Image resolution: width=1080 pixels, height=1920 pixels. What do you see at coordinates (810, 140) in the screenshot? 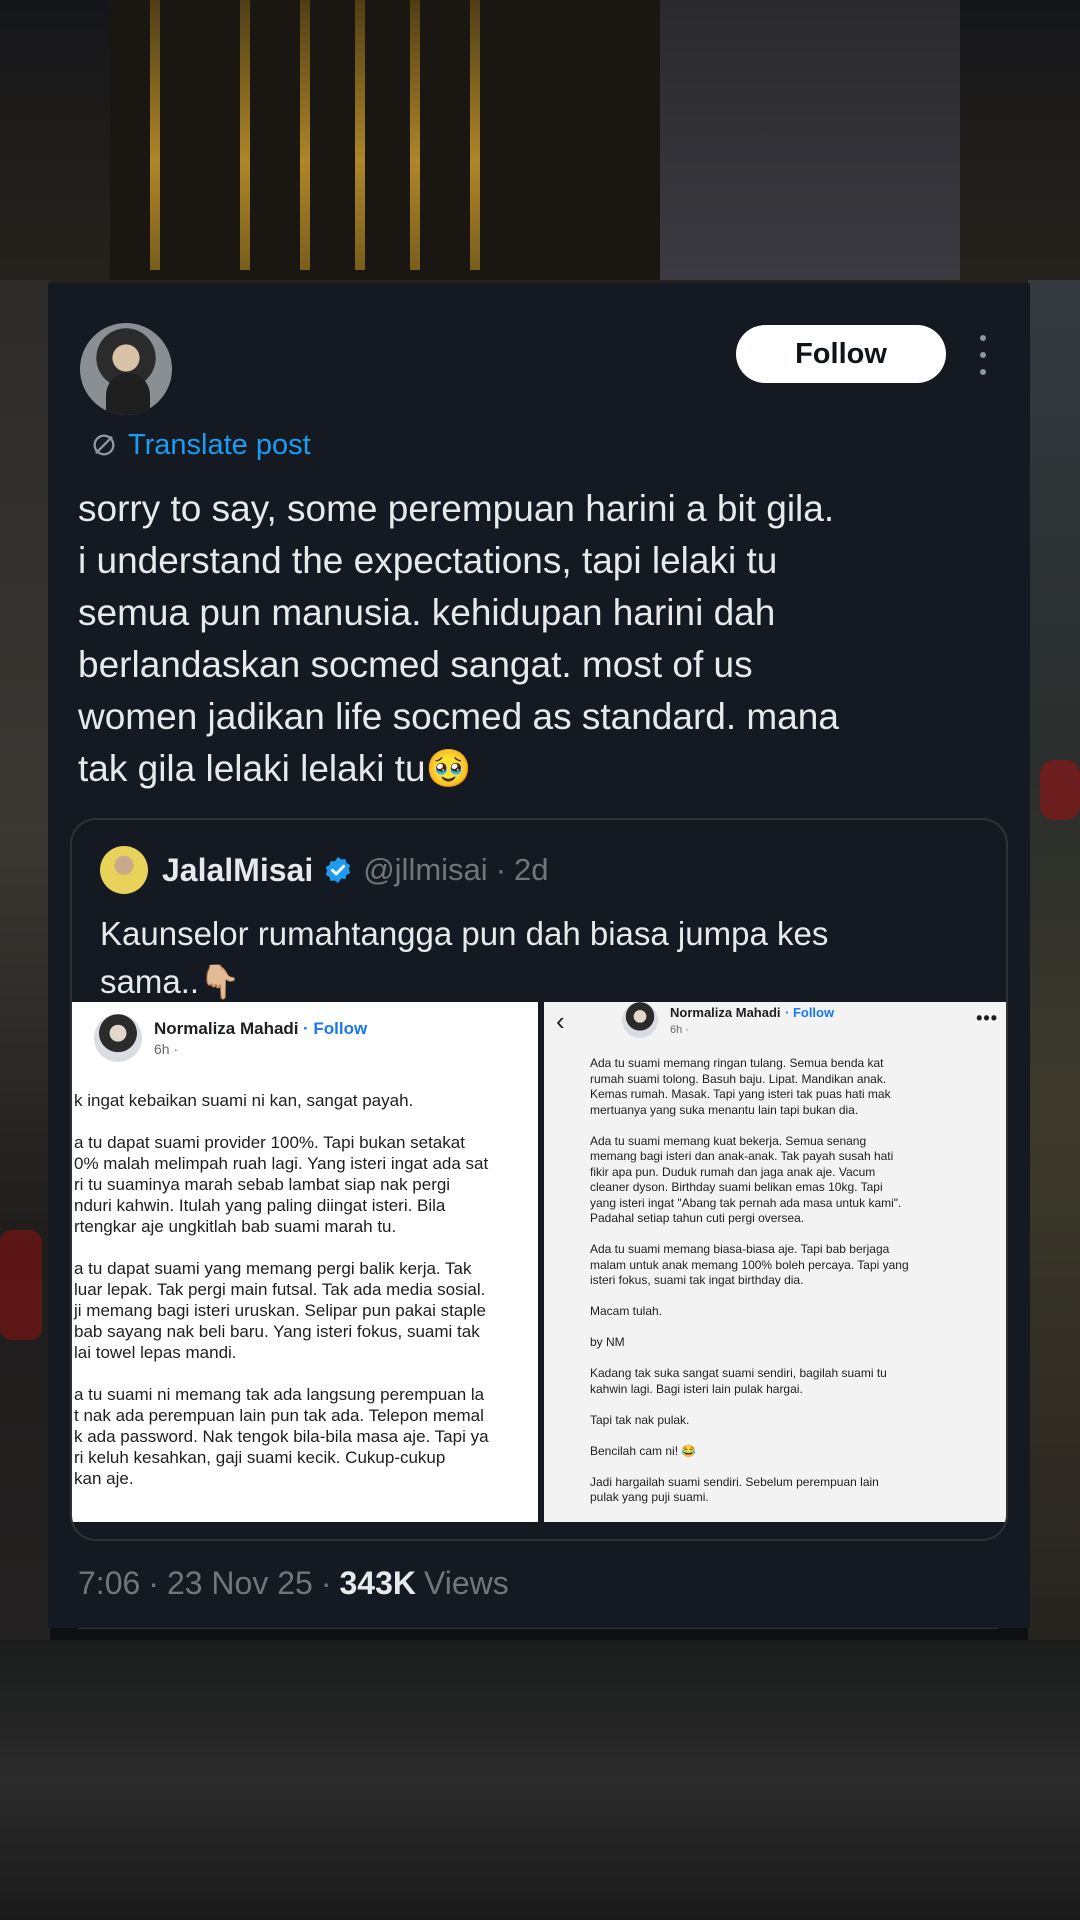
I see `background-tower` at bounding box center [810, 140].